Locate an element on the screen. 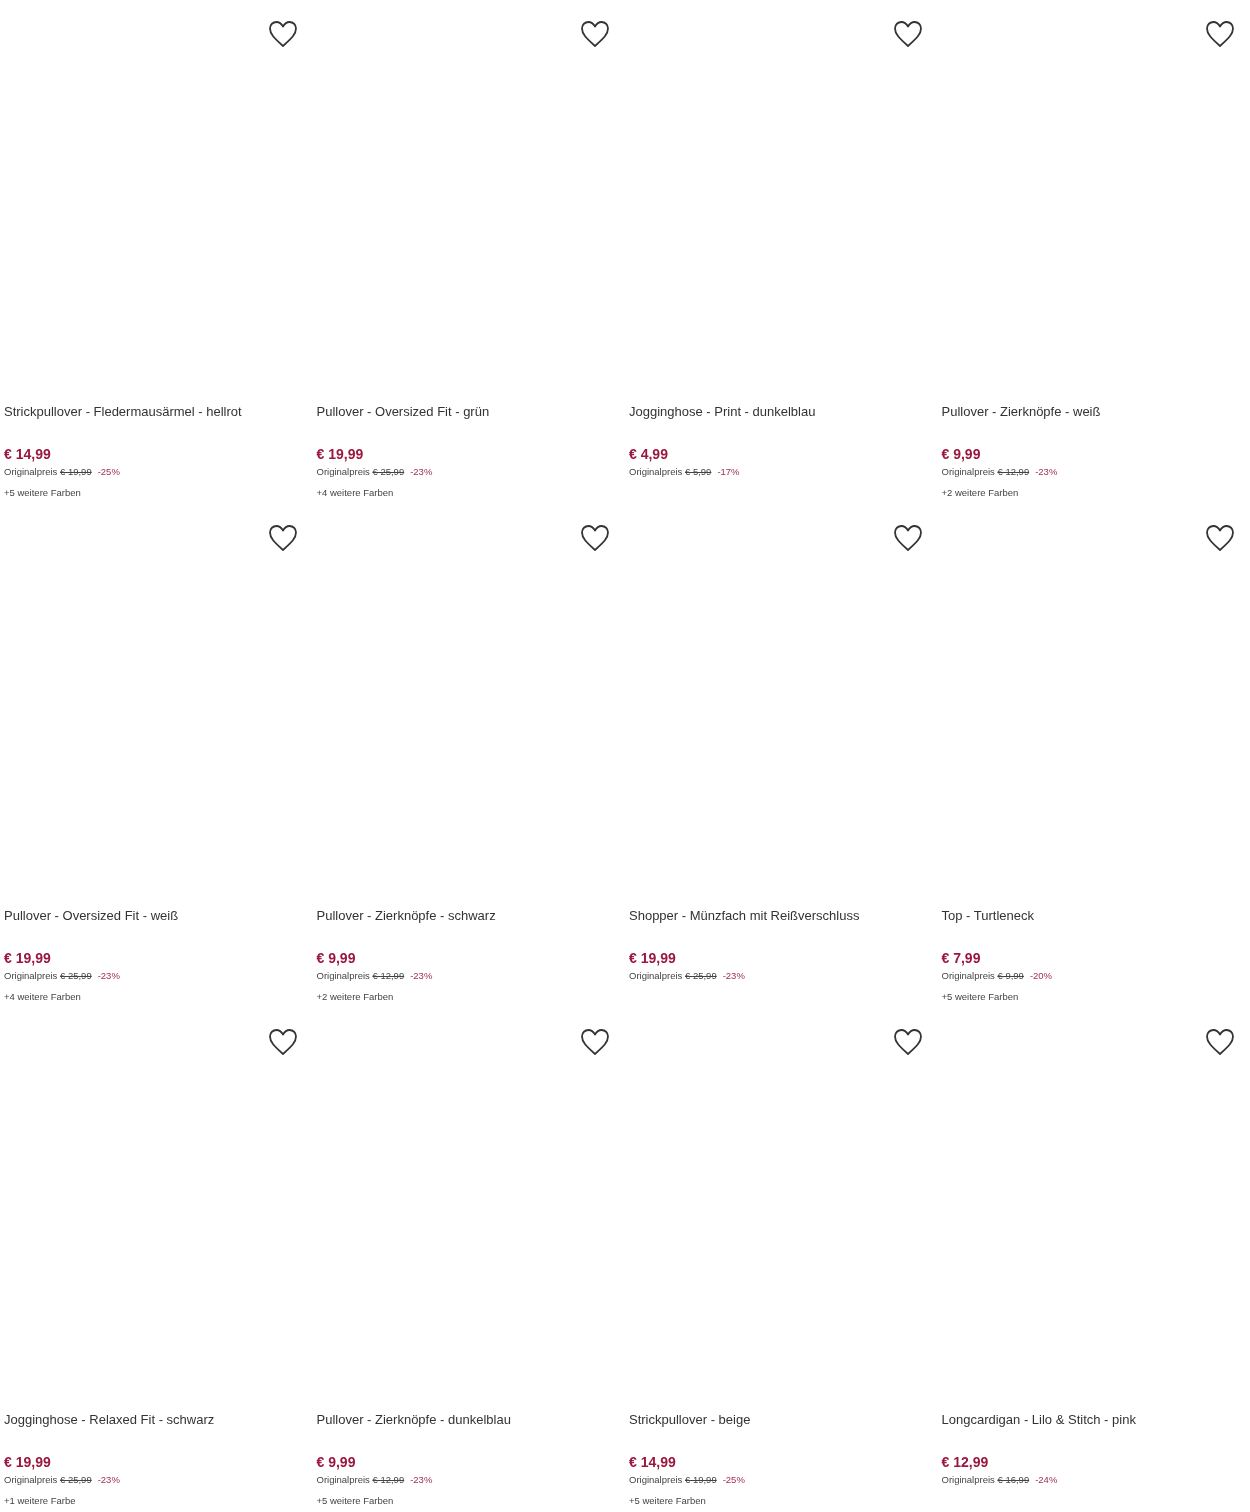  product-title: Pullover - Oversized Fit - weiß is located at coordinates (156, 916).